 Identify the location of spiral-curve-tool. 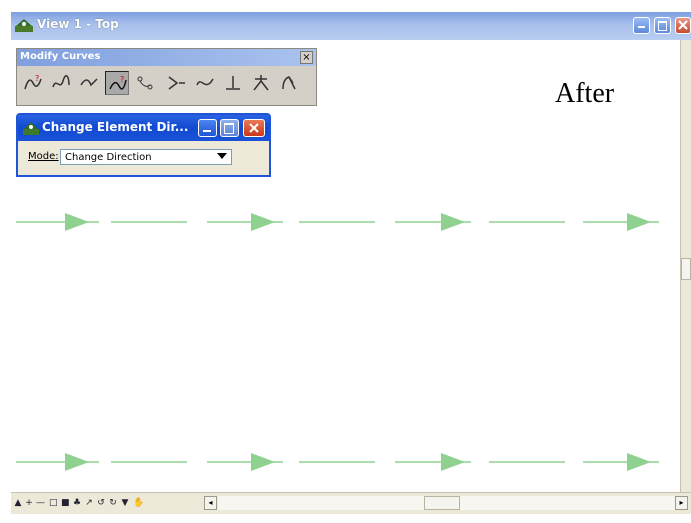
(61, 83).